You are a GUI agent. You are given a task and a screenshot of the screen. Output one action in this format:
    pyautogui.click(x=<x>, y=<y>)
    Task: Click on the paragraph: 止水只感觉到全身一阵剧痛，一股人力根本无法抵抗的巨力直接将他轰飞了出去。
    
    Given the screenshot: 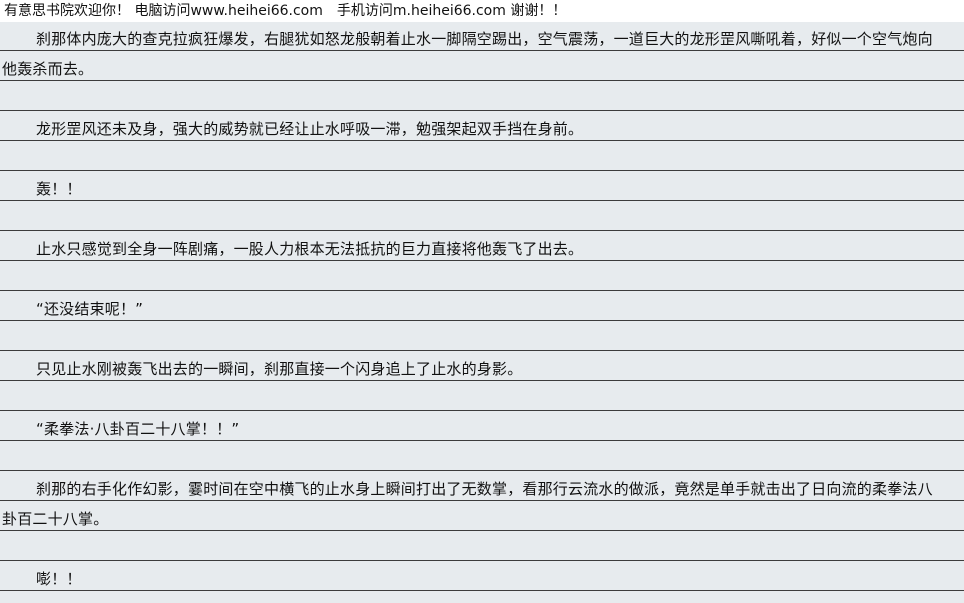 What is the action you would take?
    pyautogui.click(x=310, y=249)
    